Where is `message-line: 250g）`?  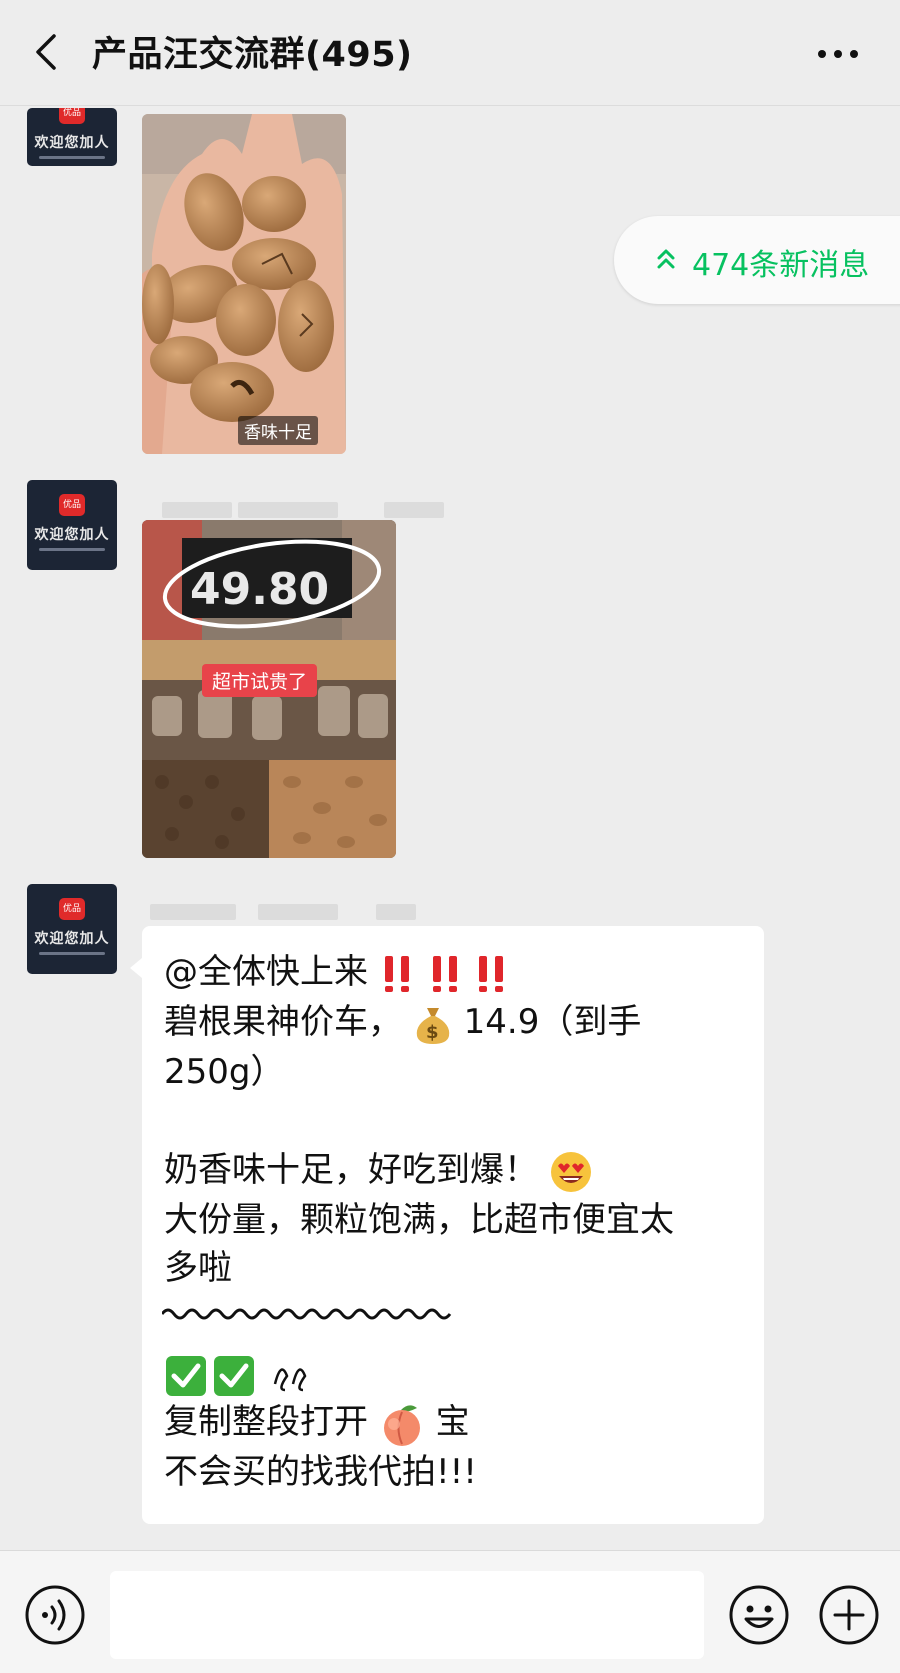 message-line: 250g） is located at coordinates (224, 1072).